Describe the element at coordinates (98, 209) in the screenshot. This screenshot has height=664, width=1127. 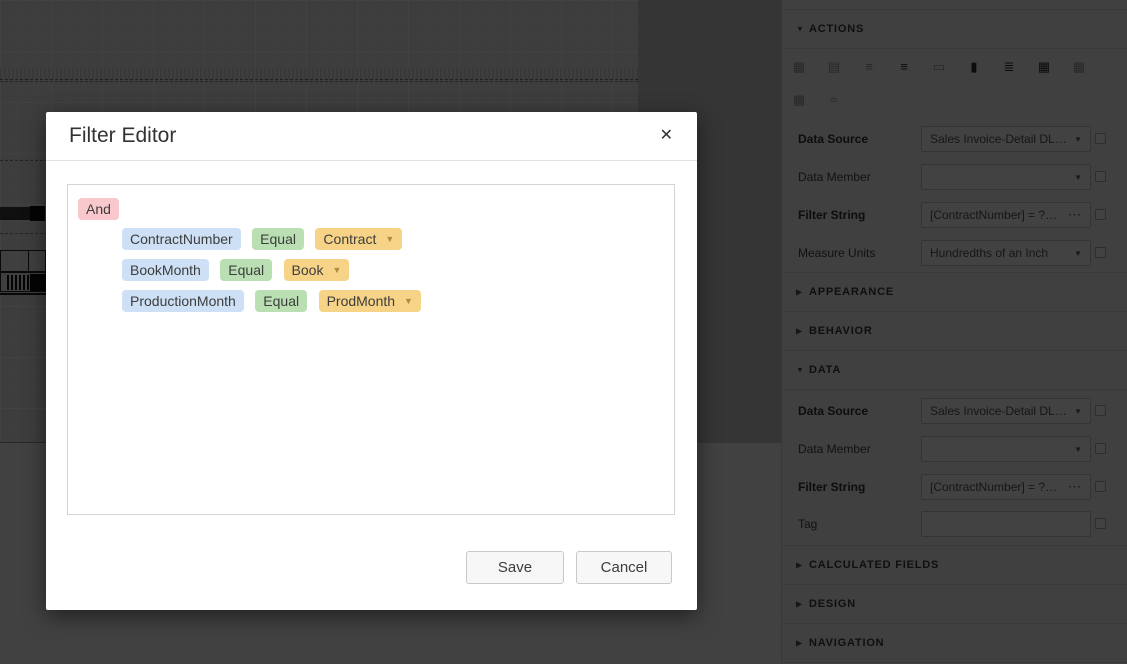
I see `group-operator-badge: And` at that location.